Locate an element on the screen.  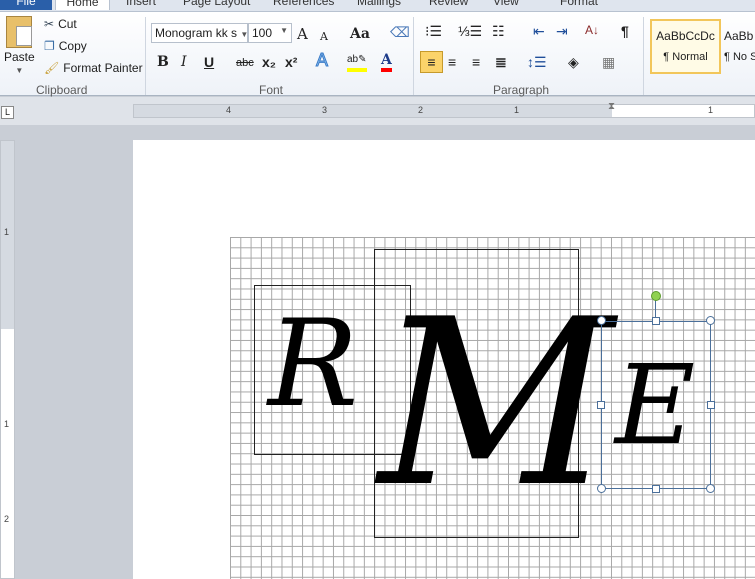
style-no-spacing: AaBb ¶ No S is located at coordinates (739, 46).